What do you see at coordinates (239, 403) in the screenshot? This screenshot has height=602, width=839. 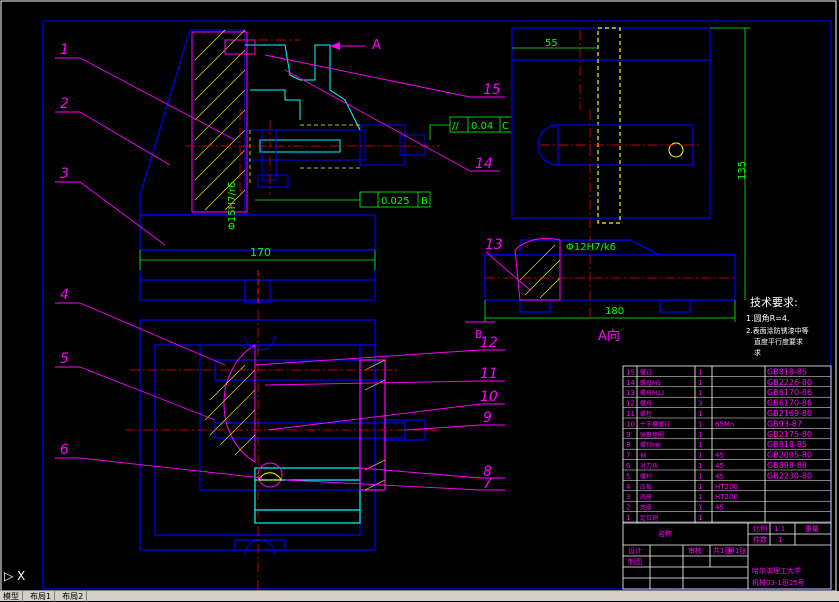 I see `clamp-segment` at bounding box center [239, 403].